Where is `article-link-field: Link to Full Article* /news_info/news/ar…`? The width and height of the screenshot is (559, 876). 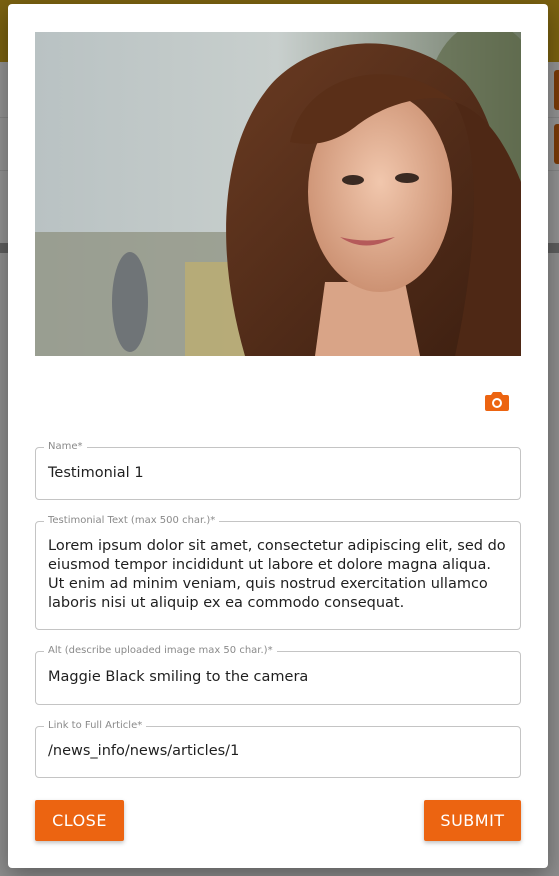
article-link-field: Link to Full Article* /news_info/news/ar… is located at coordinates (278, 748).